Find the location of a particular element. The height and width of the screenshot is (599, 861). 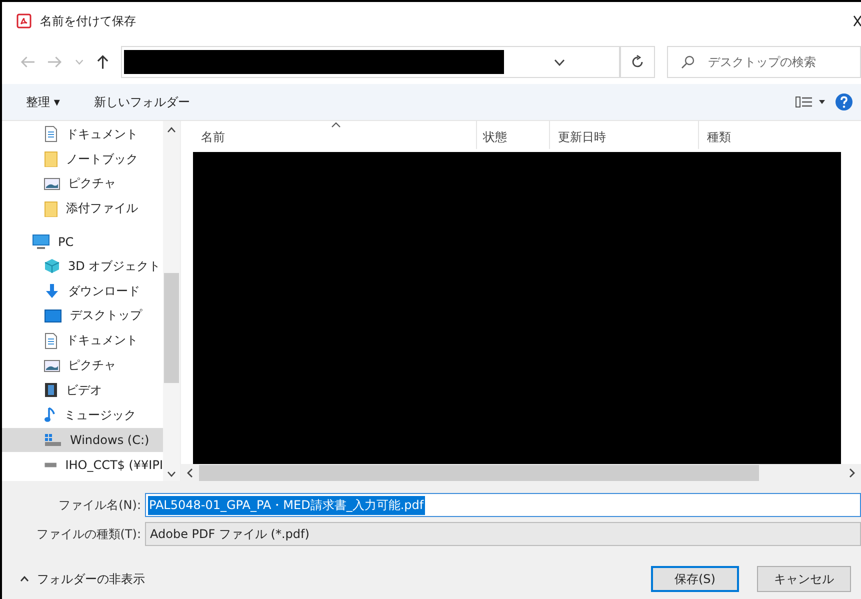

sidebar-item: 3D オブジェクト is located at coordinates (82, 266).